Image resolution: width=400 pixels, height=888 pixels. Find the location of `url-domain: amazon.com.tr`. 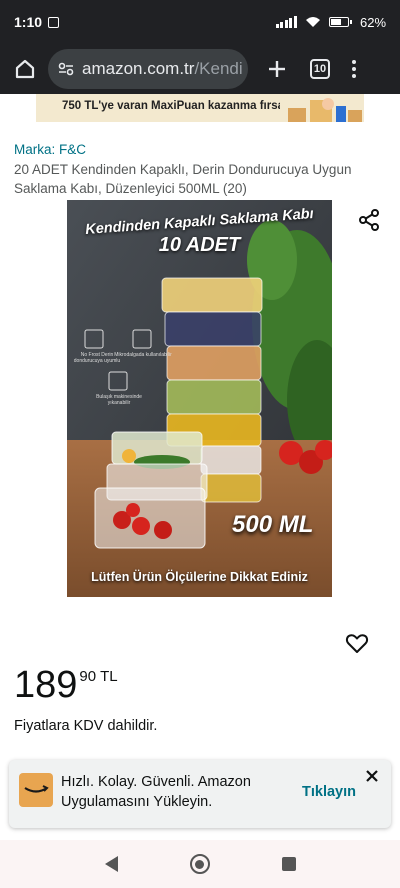

url-domain: amazon.com.tr is located at coordinates (138, 68).